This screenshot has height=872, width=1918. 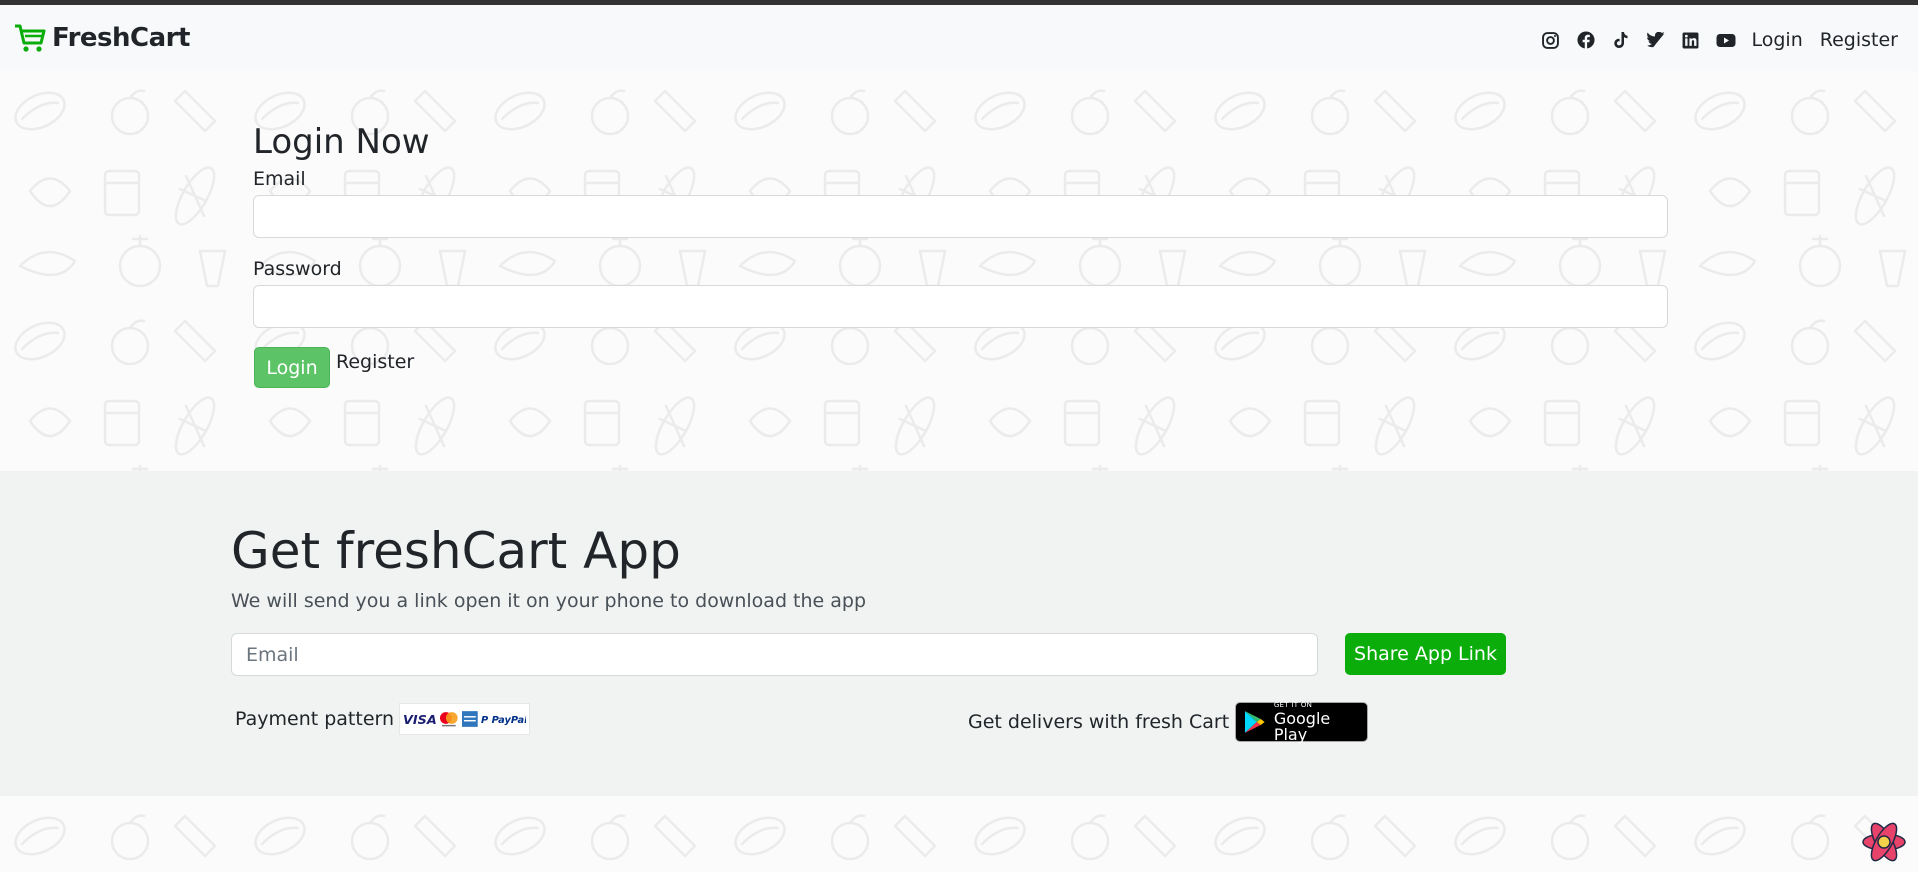 I want to click on password-label: Password, so click(x=297, y=269).